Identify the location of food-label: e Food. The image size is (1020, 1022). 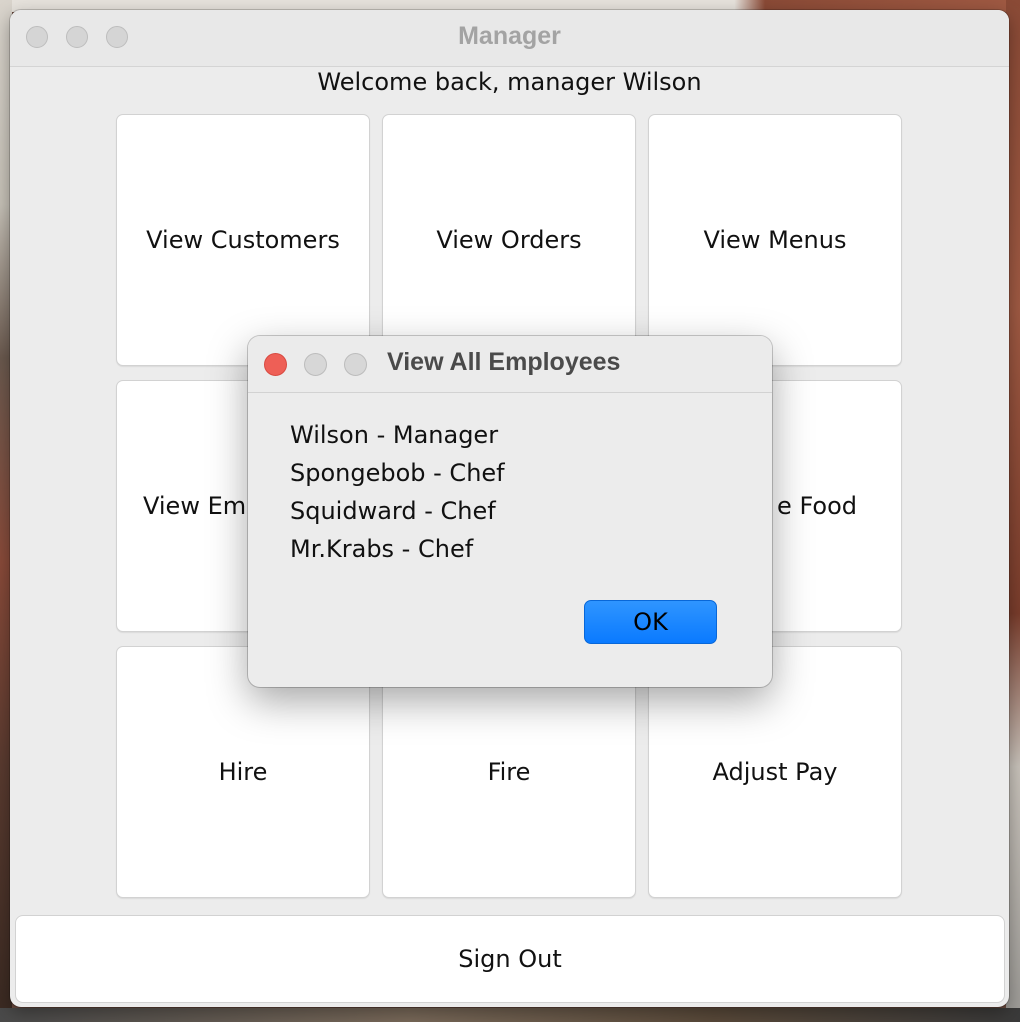
(817, 506).